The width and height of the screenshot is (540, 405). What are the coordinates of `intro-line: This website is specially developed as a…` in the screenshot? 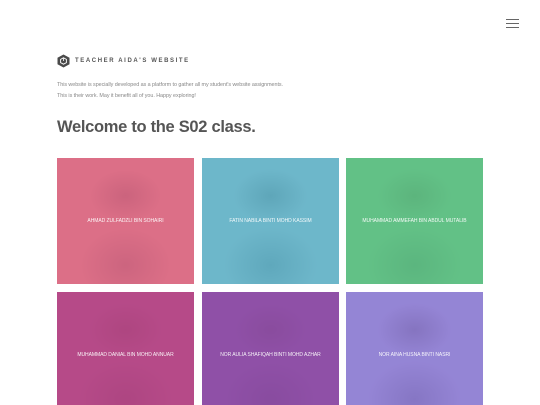 It's located at (170, 85).